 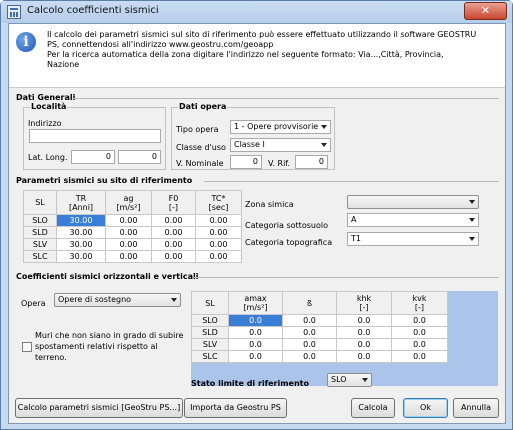 I want to click on zona-simica-label: Zona simica, so click(x=269, y=204).